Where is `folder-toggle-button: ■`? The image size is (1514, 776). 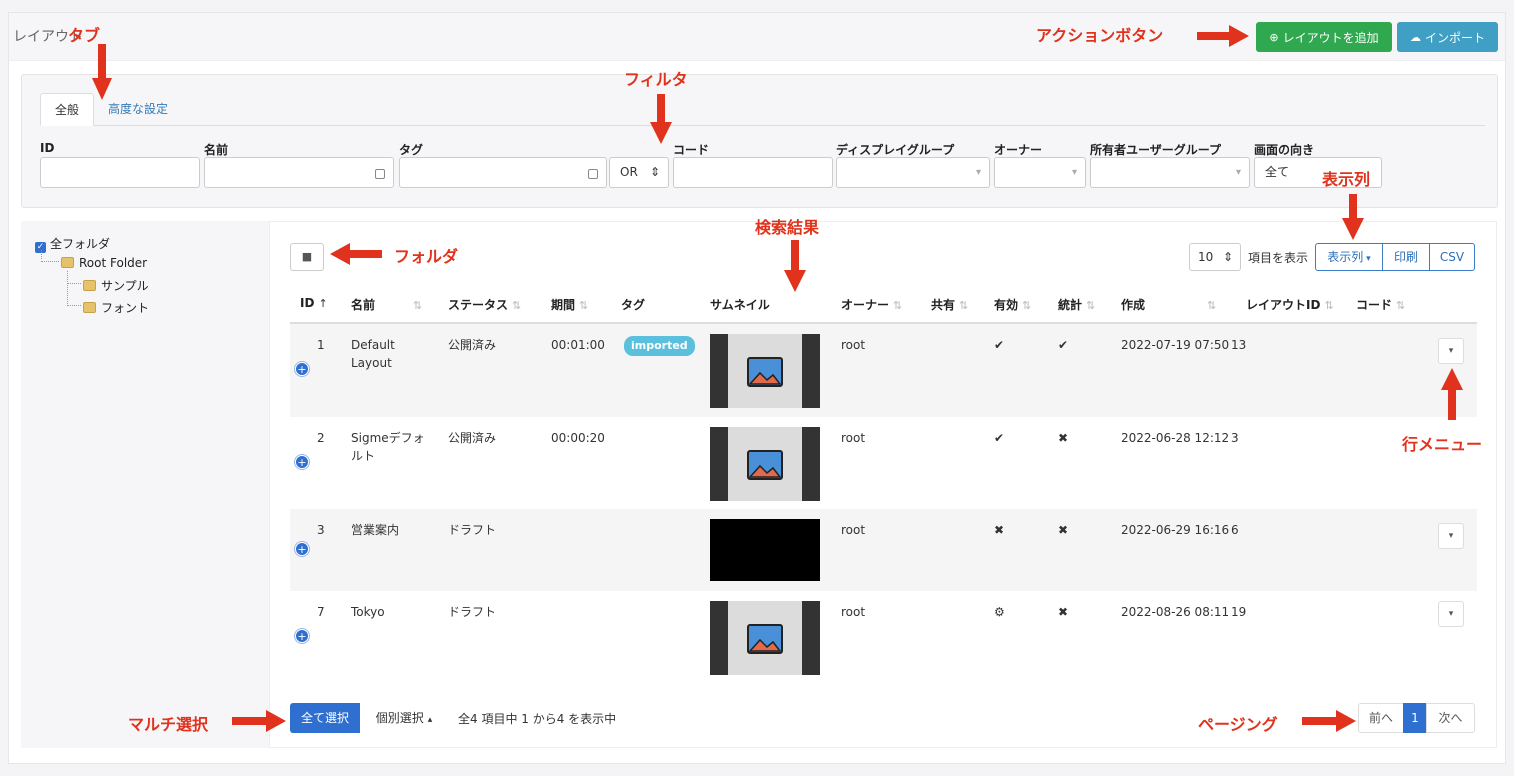
folder-toggle-button: ■ is located at coordinates (307, 257).